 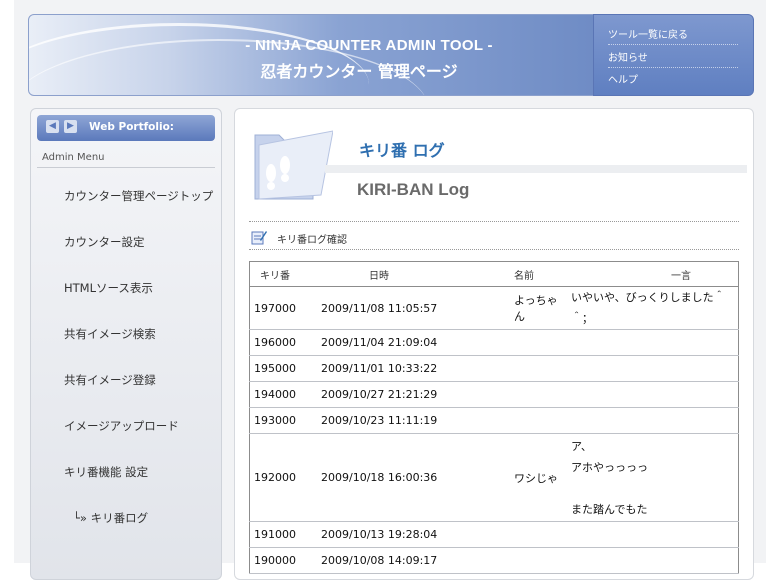 I want to click on comment-line: いやいや、びっくりしました＾＾；, so click(x=648, y=308).